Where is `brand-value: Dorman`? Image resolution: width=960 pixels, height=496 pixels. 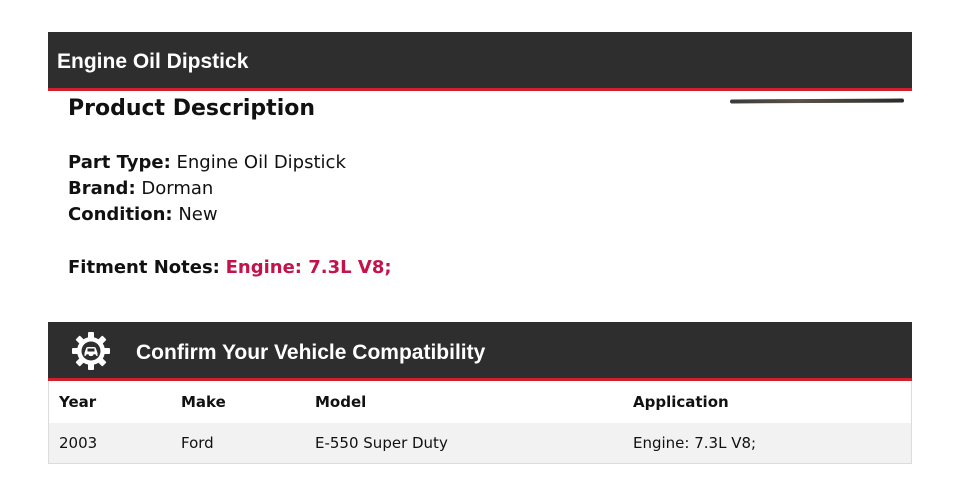 brand-value: Dorman is located at coordinates (177, 188).